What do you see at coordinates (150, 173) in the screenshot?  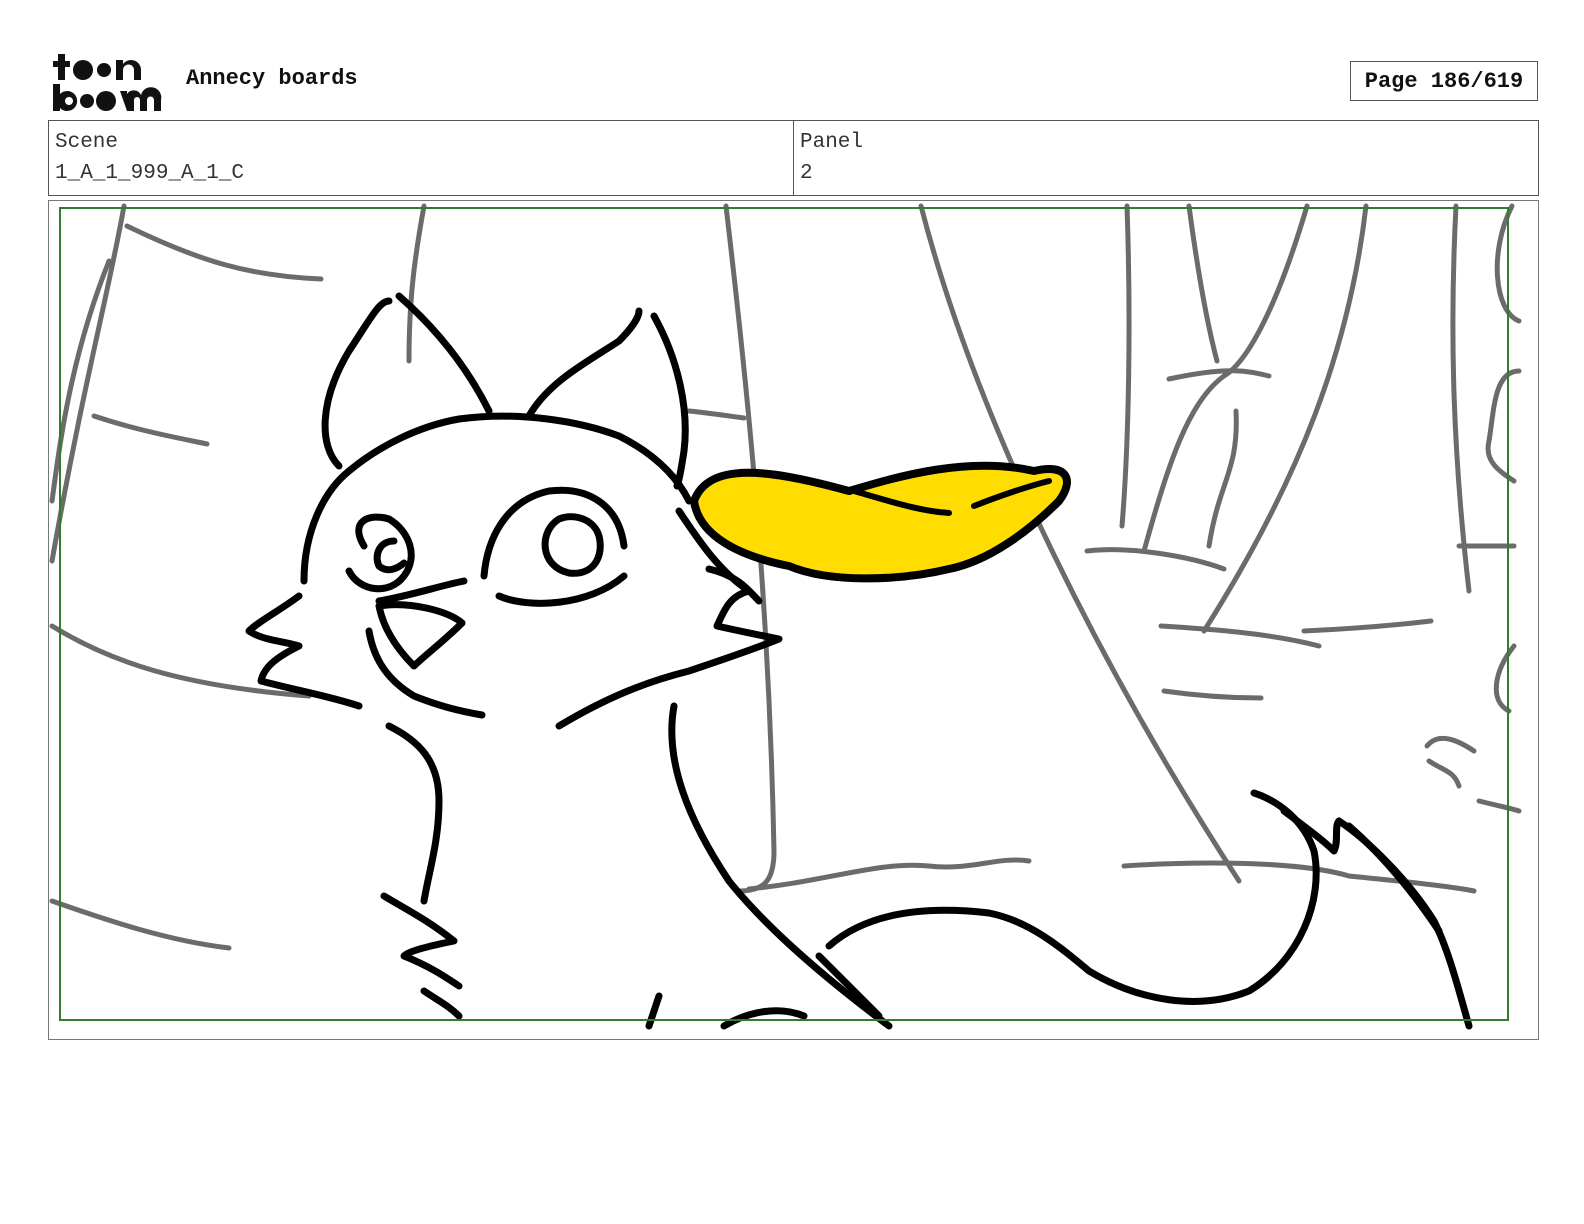 I see `scene-value: 1_A_1_999_A_1_C` at bounding box center [150, 173].